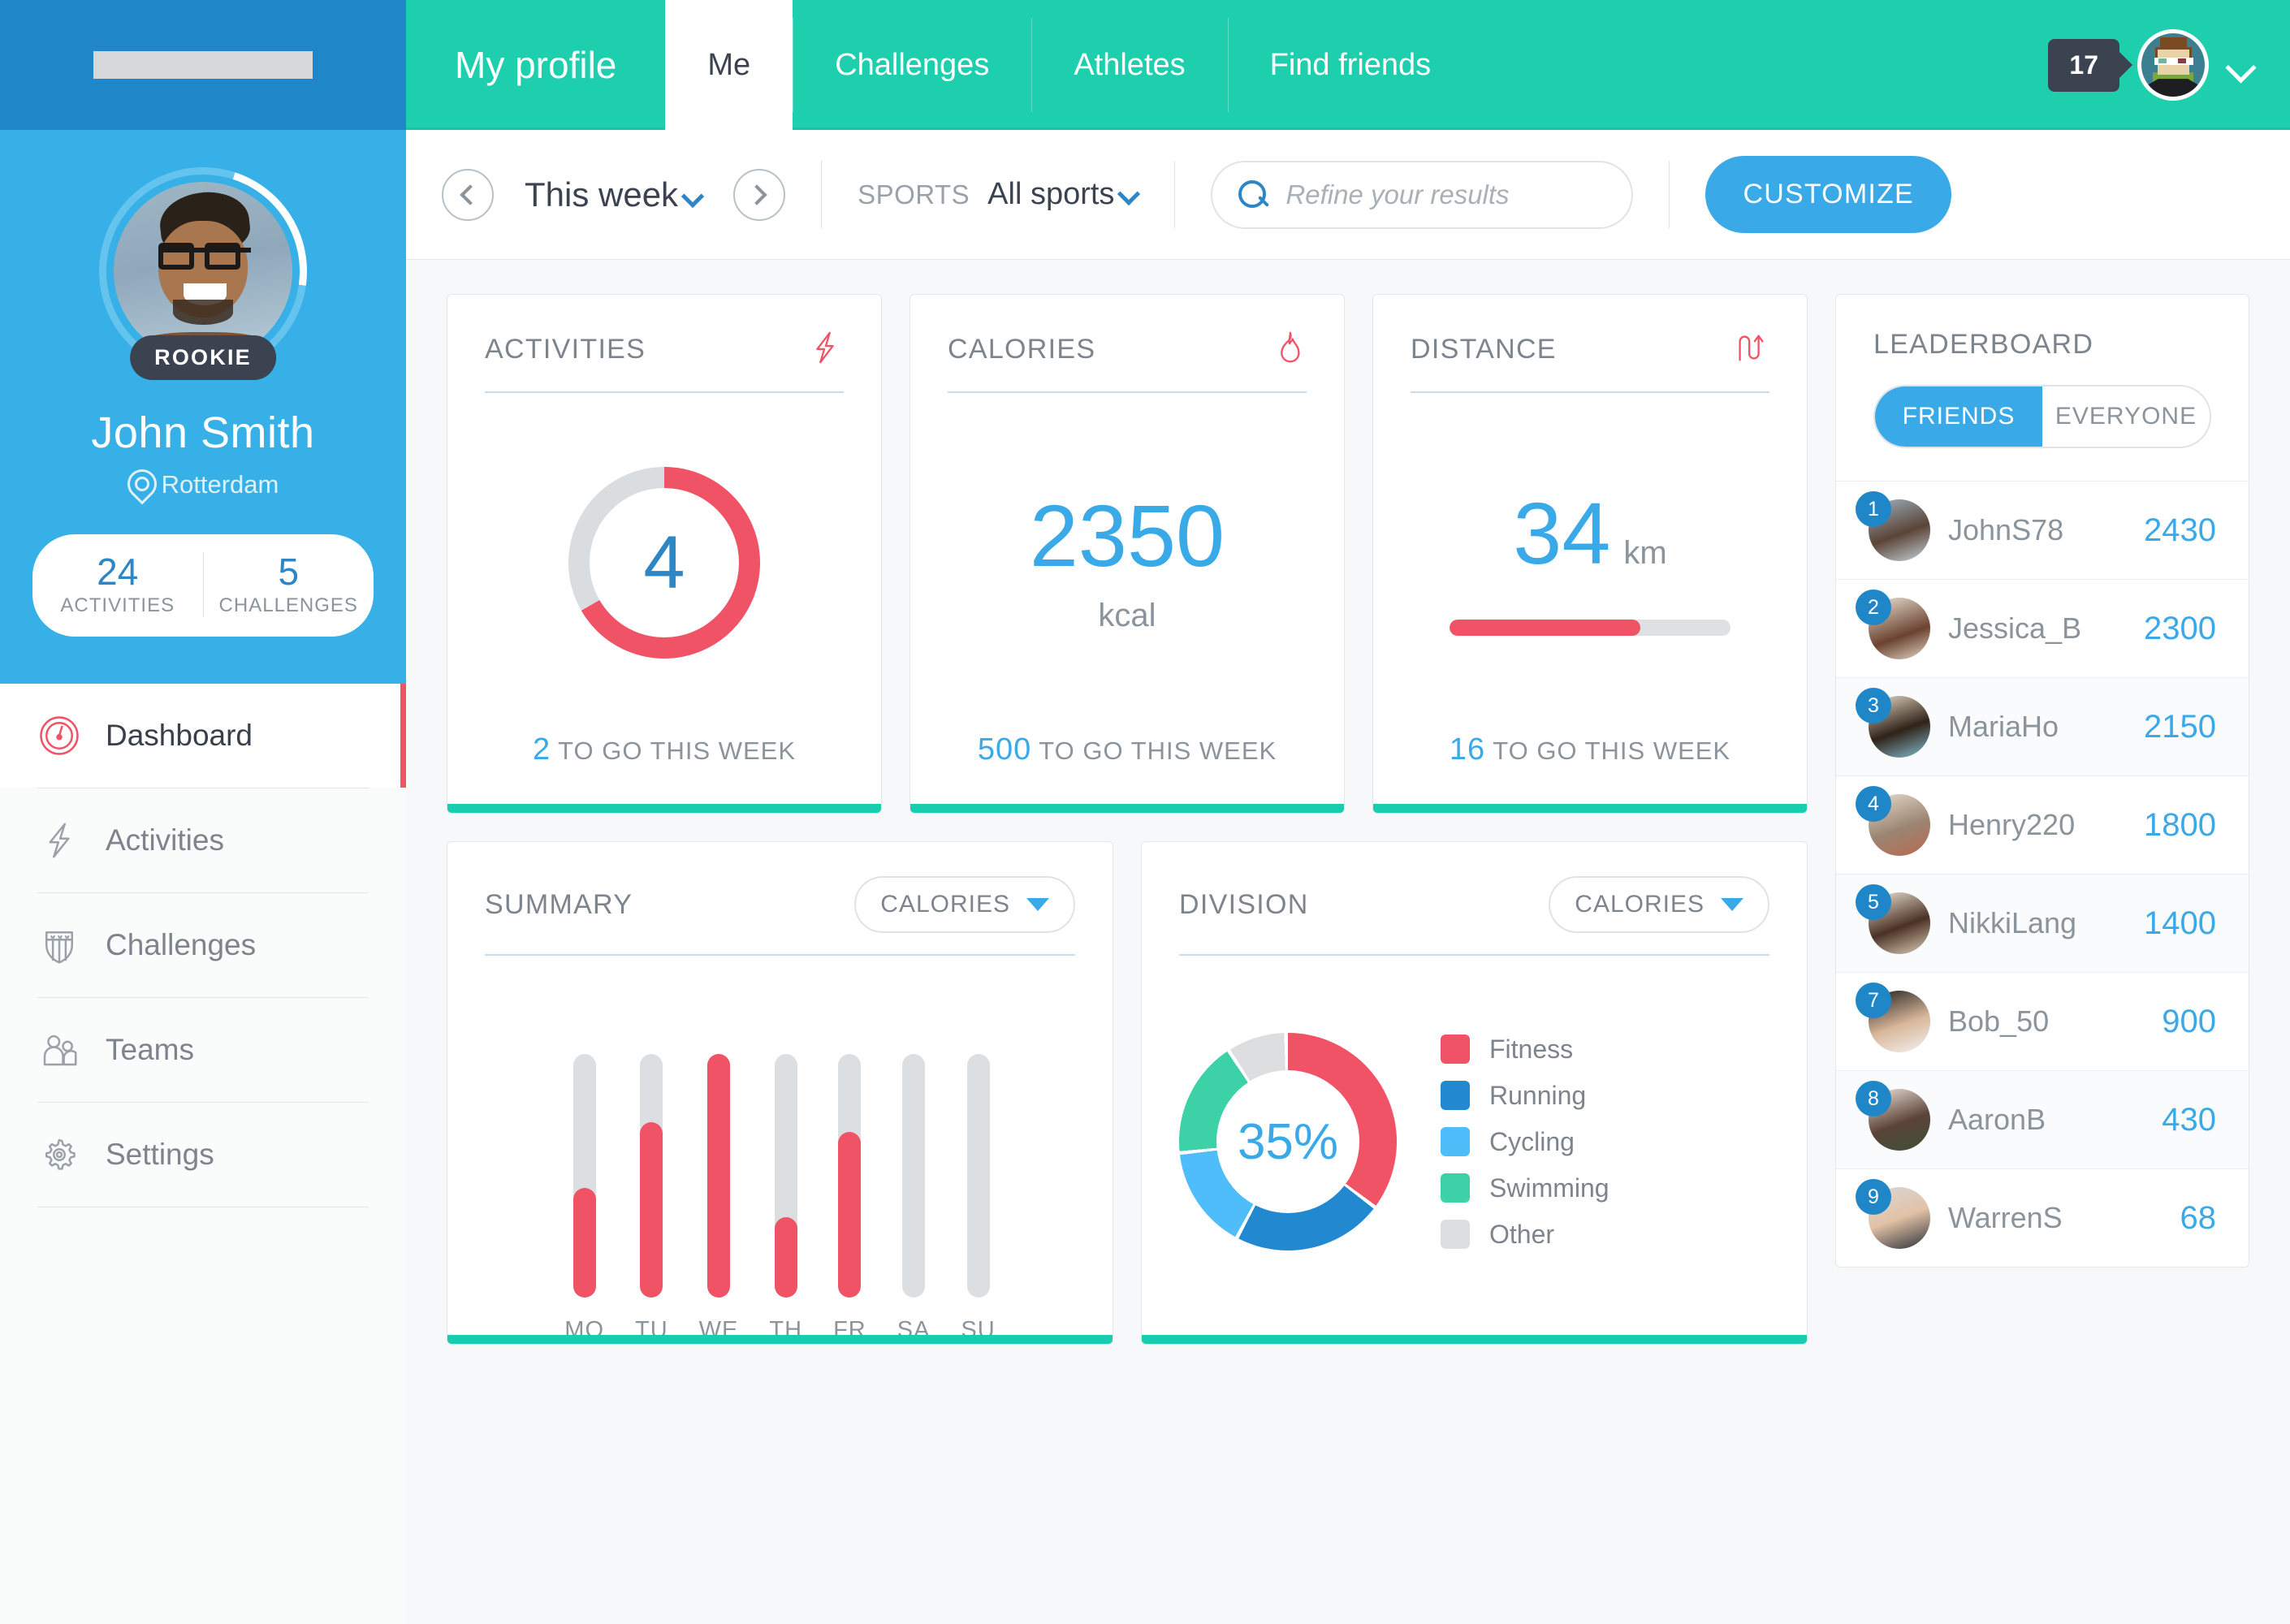  I want to click on card-activities: ACTIVITIES 4 2 TO GO THIS WEEK, so click(664, 554).